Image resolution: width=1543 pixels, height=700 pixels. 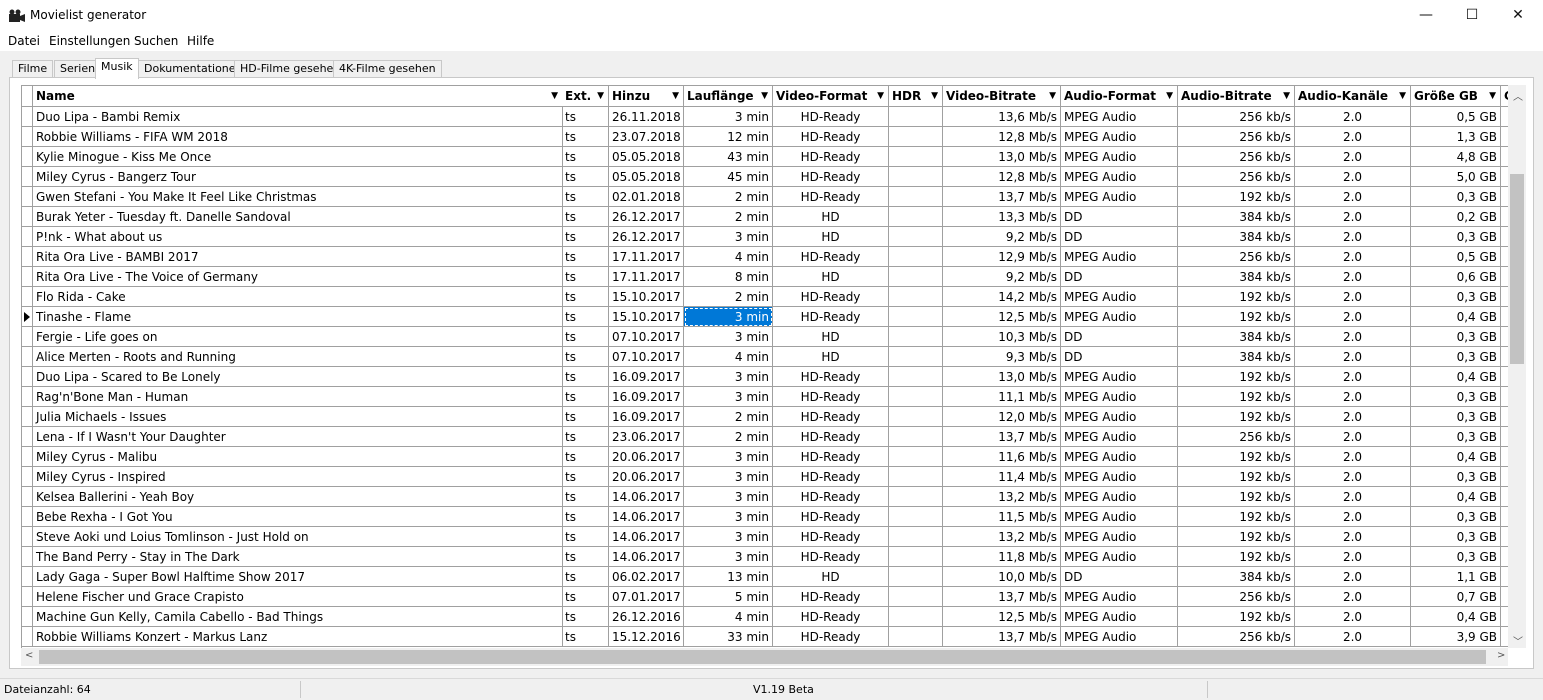 What do you see at coordinates (1456, 637) in the screenshot?
I see `table-cell-groesse: 3,9 GB` at bounding box center [1456, 637].